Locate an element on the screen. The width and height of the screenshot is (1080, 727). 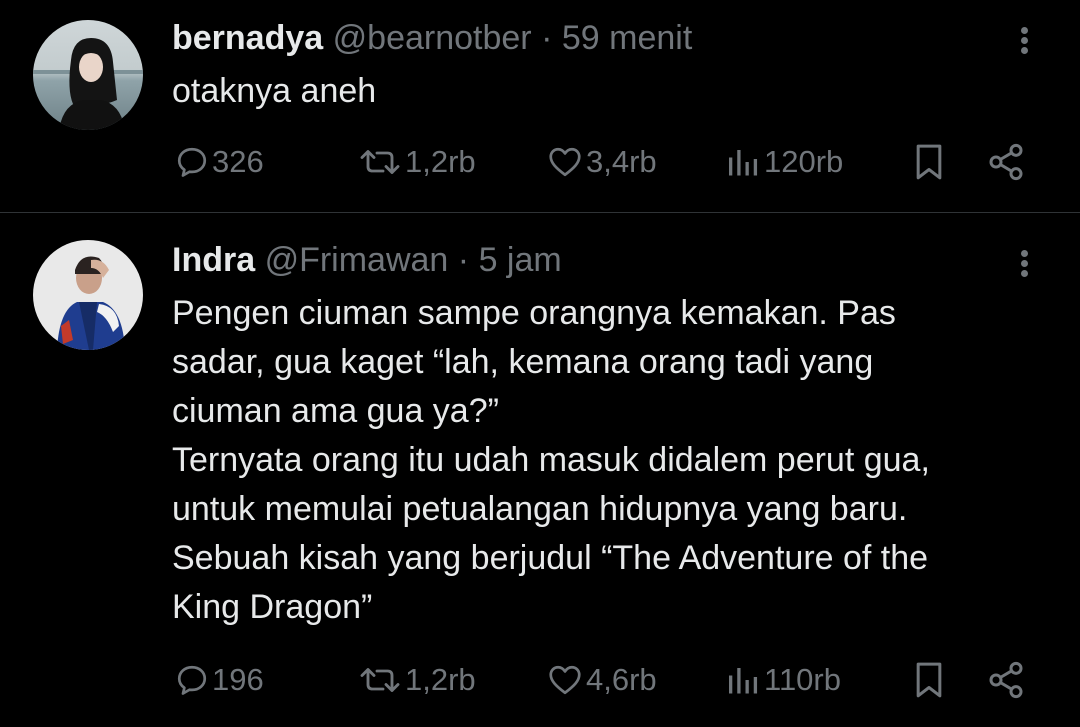
like-button: 4,6rb is located at coordinates (601, 680).